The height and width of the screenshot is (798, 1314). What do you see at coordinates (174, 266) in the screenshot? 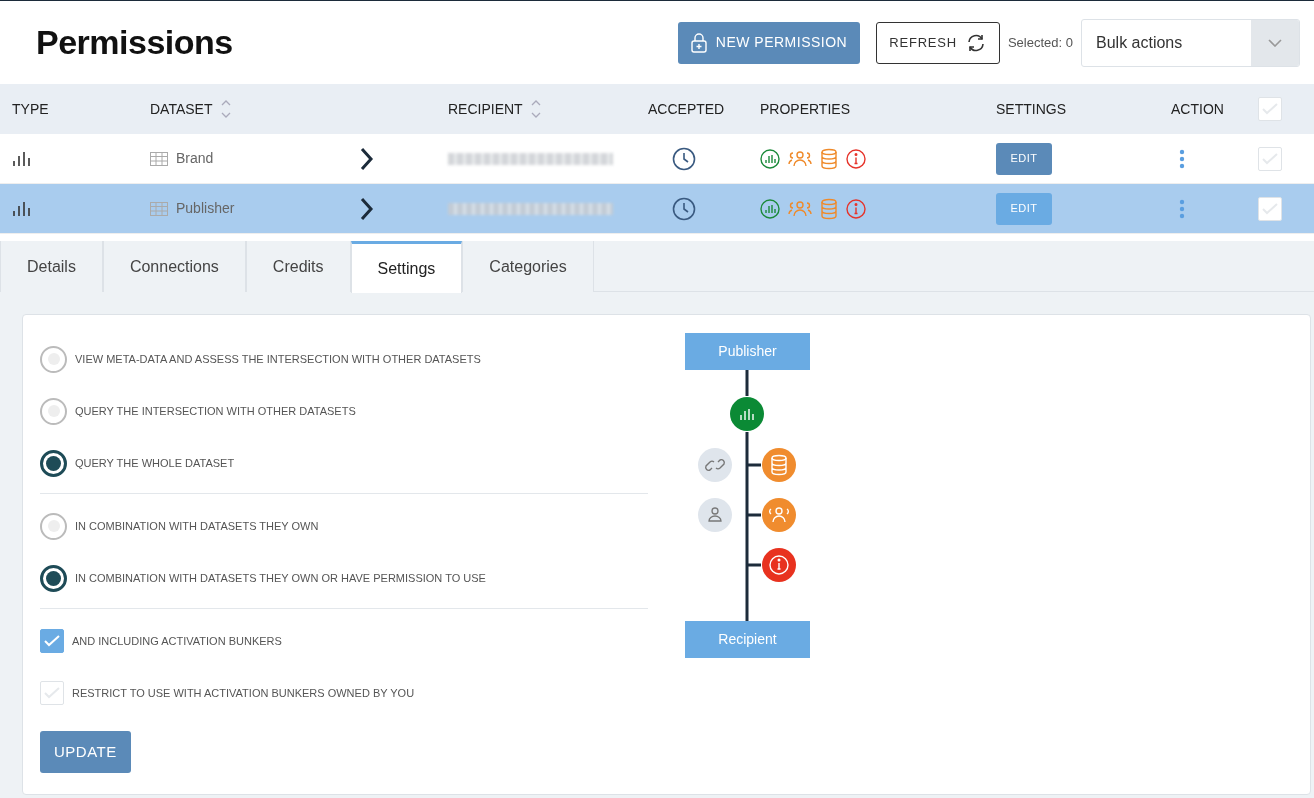
I see `tab: Connections` at bounding box center [174, 266].